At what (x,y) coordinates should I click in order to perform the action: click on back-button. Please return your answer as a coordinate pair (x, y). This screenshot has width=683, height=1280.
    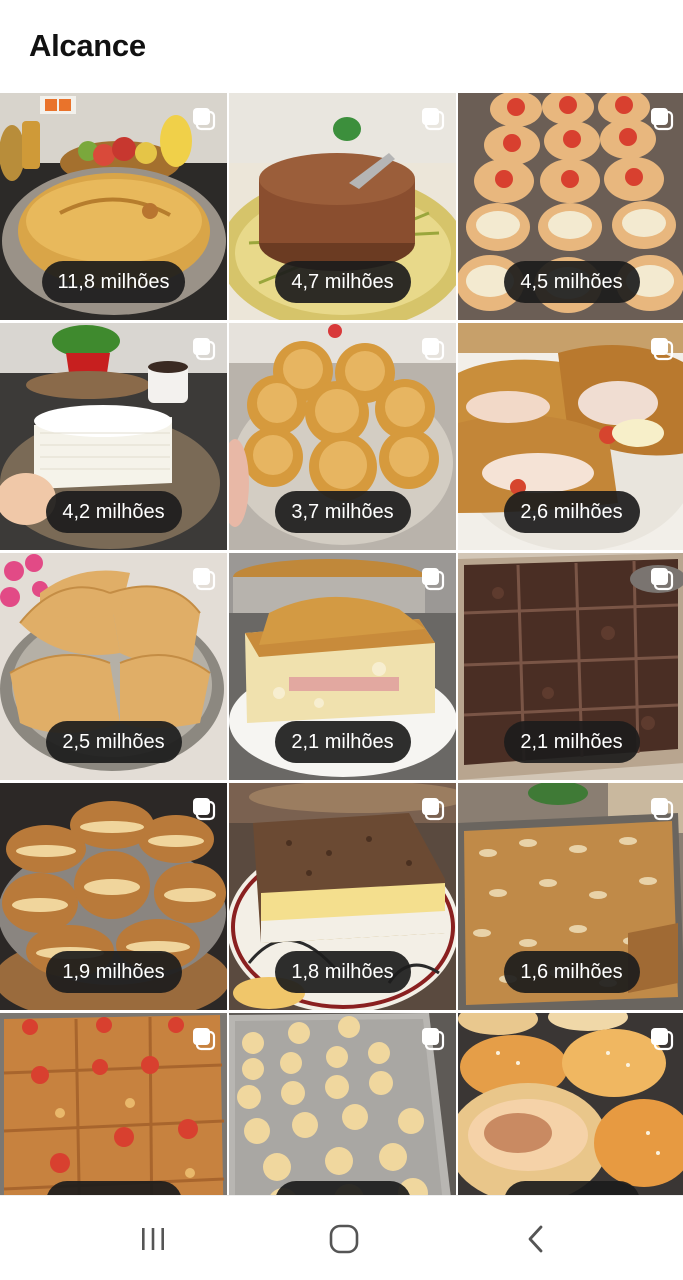
    Looking at the image, I should click on (536, 1238).